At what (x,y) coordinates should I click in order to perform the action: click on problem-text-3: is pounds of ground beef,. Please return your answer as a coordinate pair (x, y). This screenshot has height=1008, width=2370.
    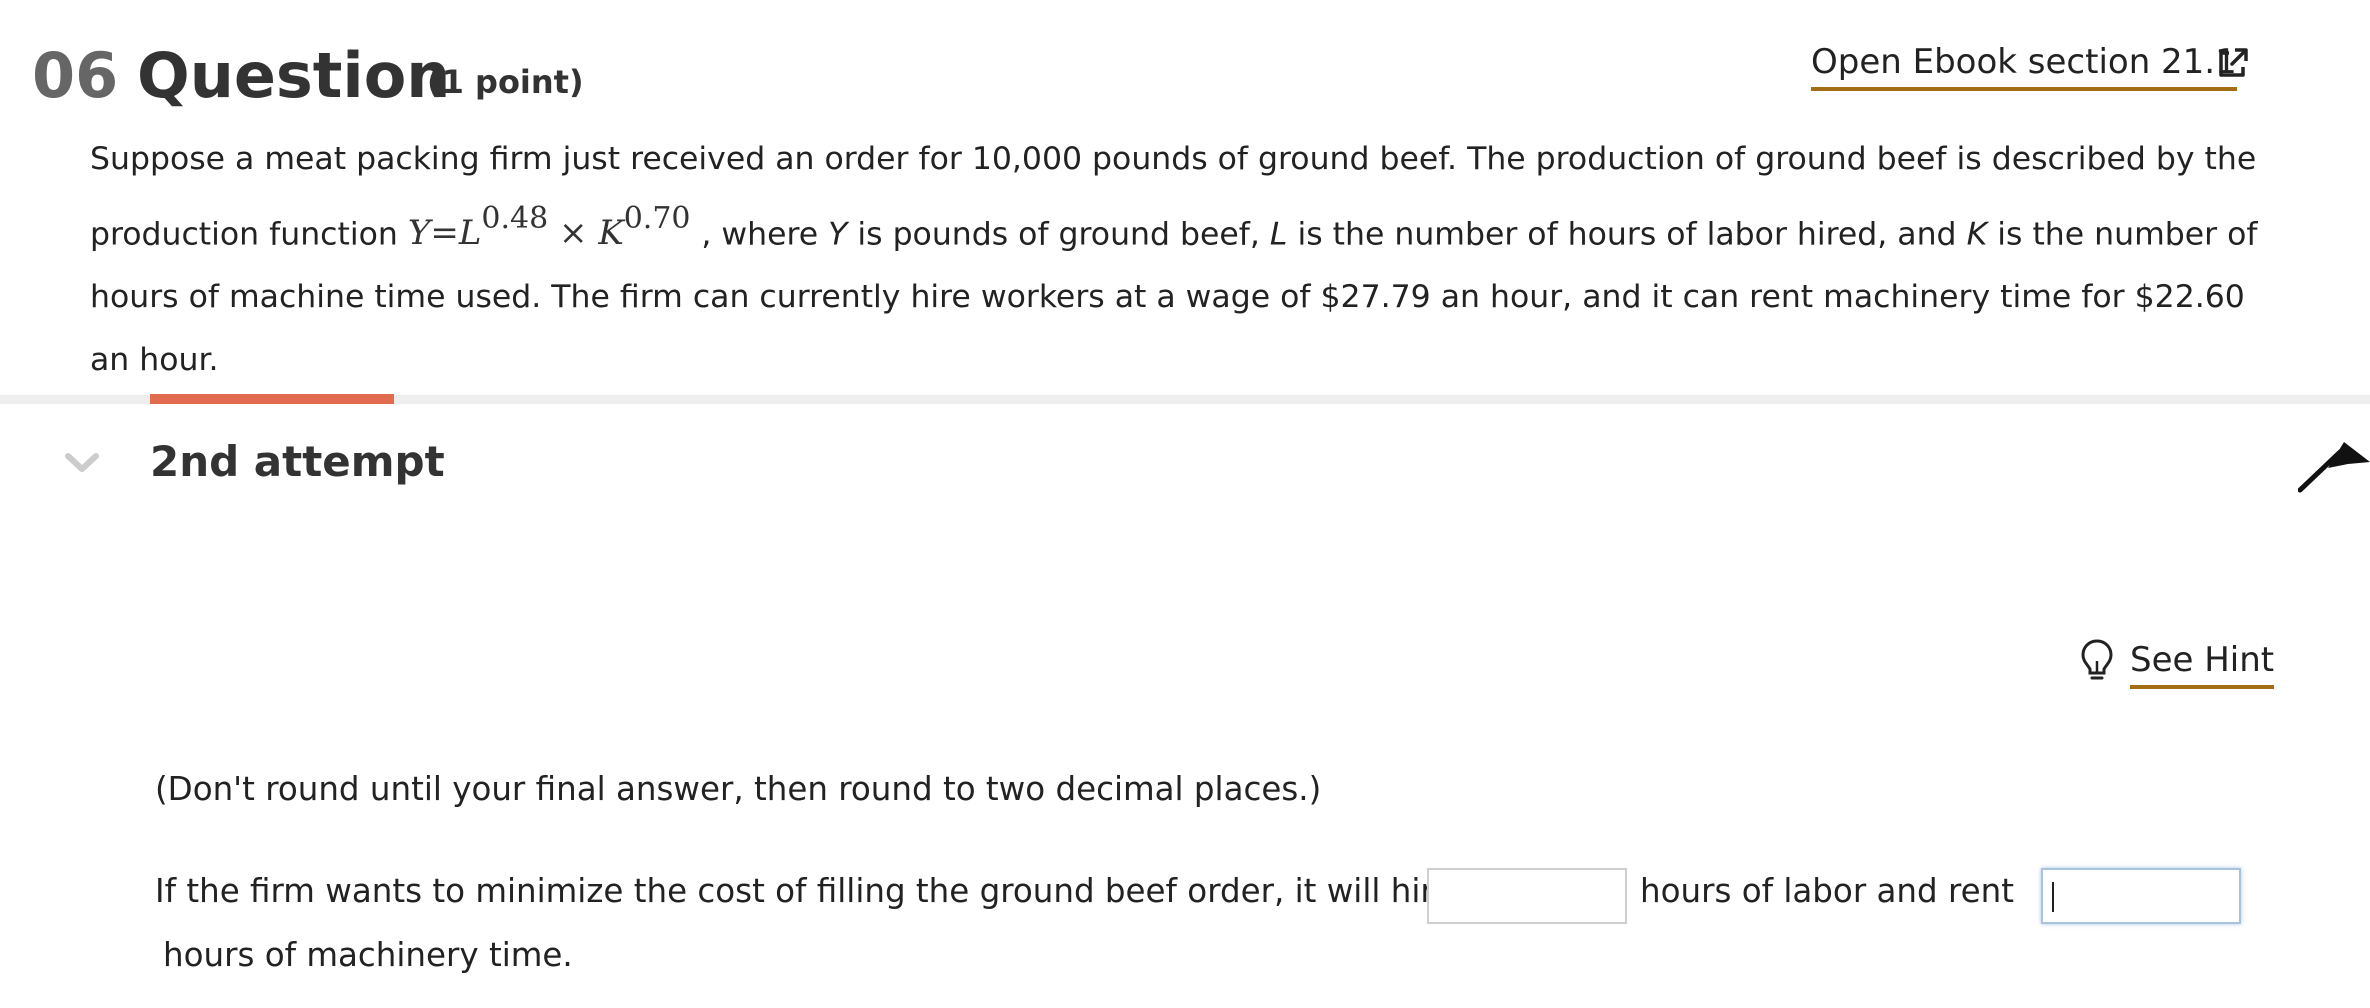
    Looking at the image, I should click on (1058, 234).